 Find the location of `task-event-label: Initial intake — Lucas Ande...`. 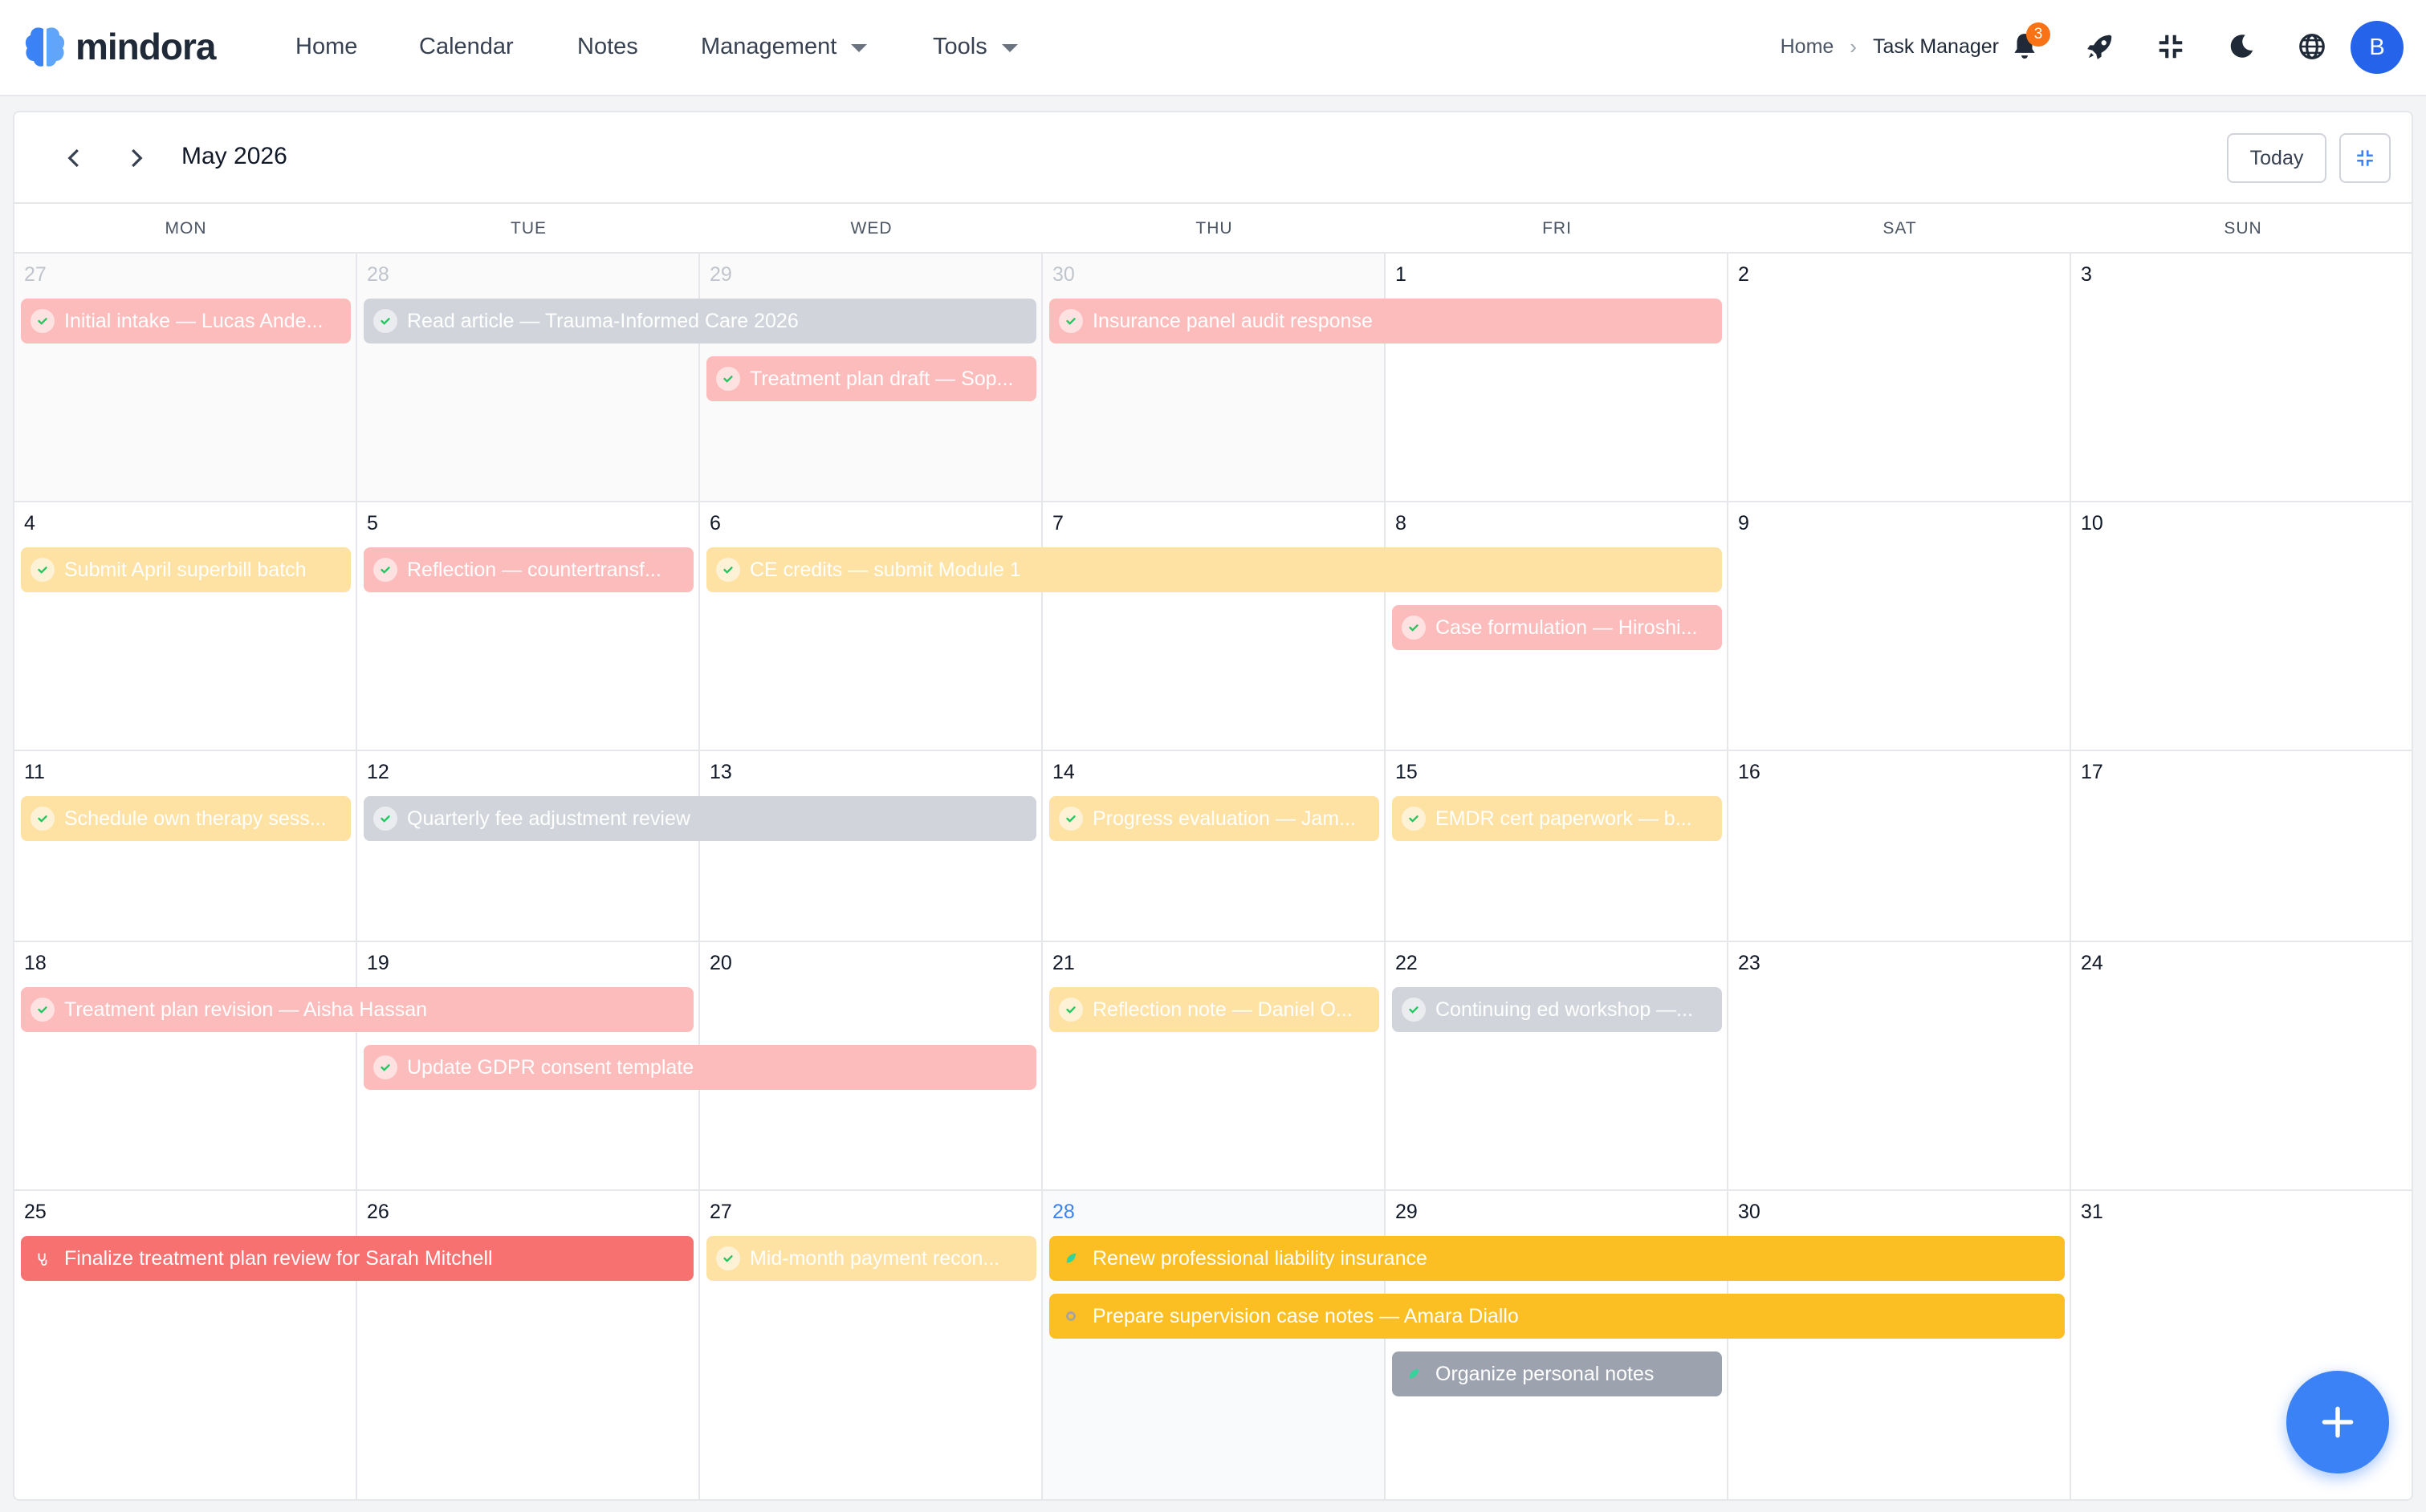

task-event-label: Initial intake — Lucas Ande... is located at coordinates (194, 320).